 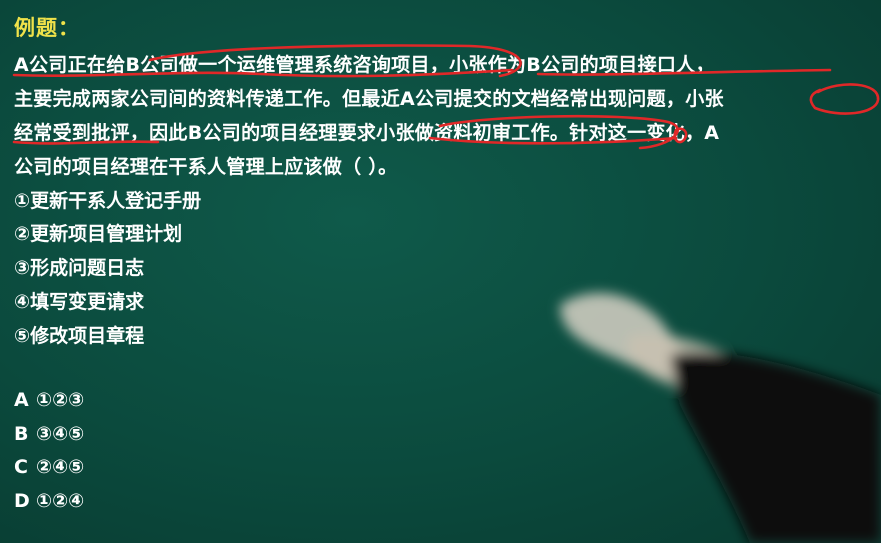 What do you see at coordinates (60, 501) in the screenshot?
I see `option-value: ①②④` at bounding box center [60, 501].